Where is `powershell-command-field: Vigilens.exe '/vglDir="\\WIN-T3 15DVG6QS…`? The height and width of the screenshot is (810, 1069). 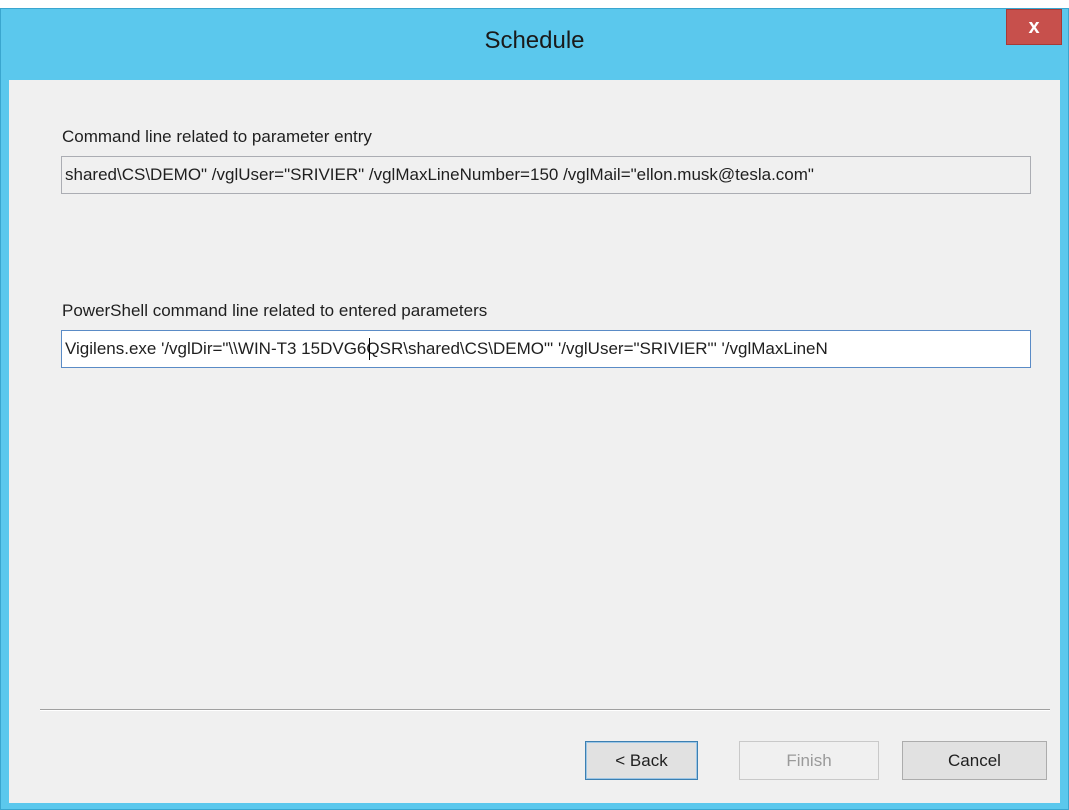
powershell-command-field: Vigilens.exe '/vglDir="\\WIN-T3 15DVG6QS… is located at coordinates (546, 349).